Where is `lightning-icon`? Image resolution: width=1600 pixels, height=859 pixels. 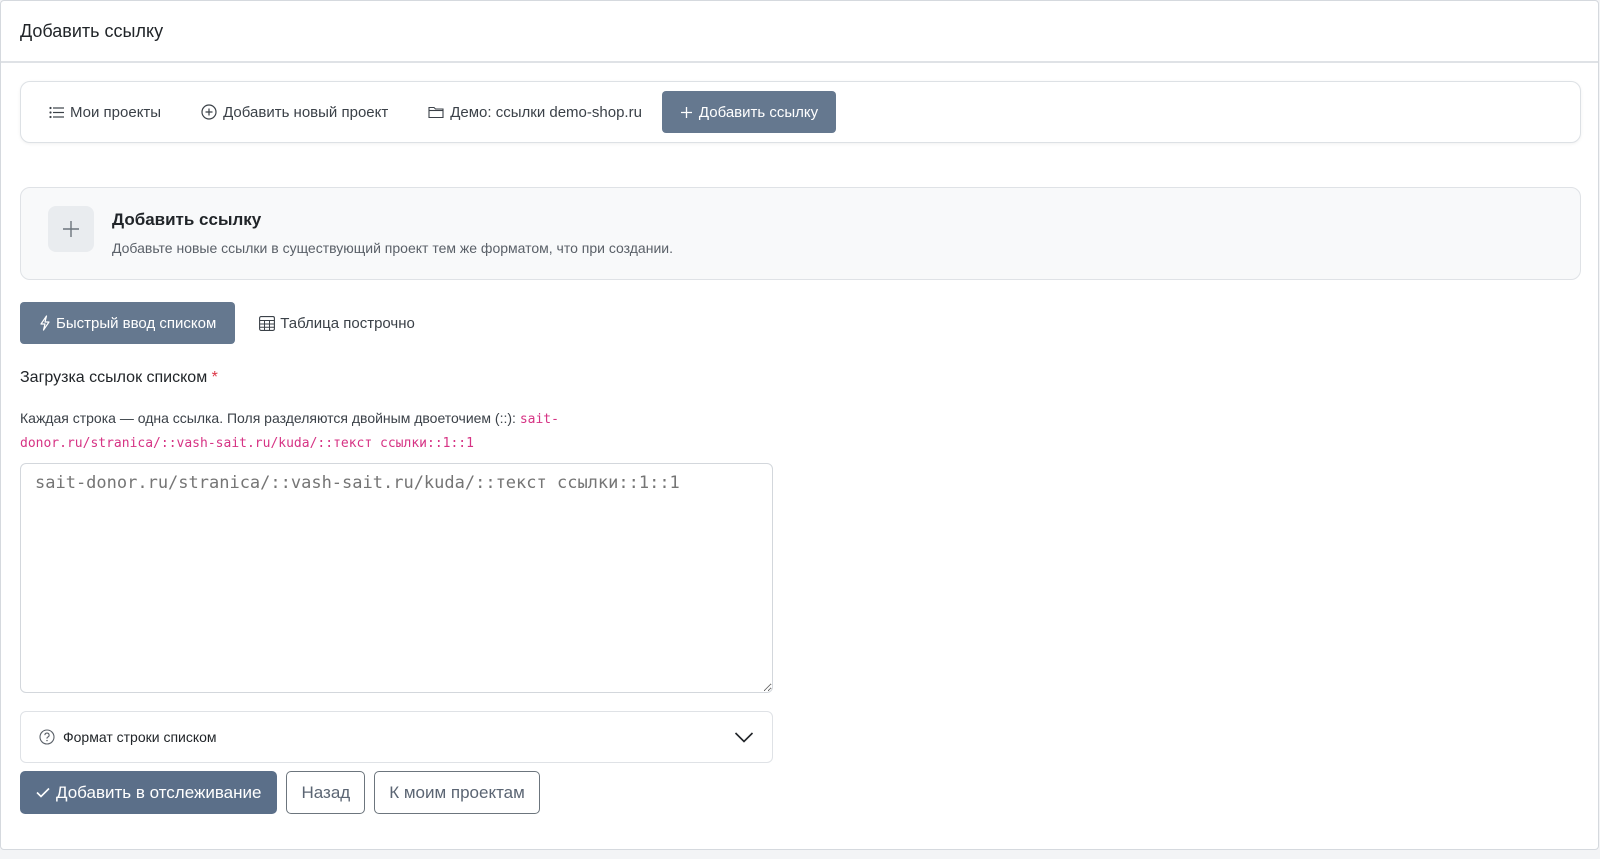
lightning-icon is located at coordinates (45, 323).